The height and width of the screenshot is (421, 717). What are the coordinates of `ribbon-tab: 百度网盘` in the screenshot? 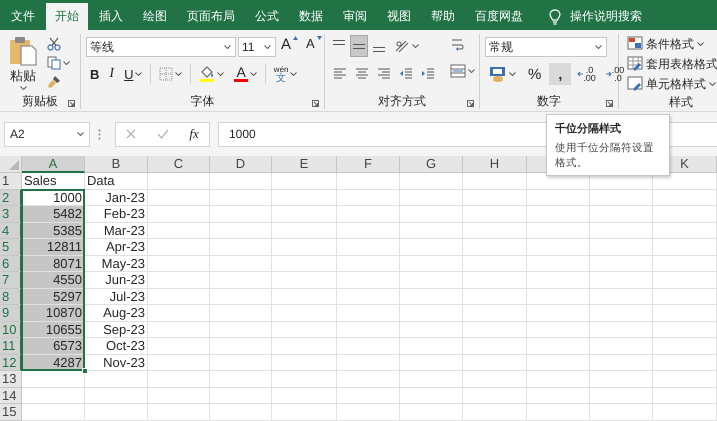 It's located at (499, 16).